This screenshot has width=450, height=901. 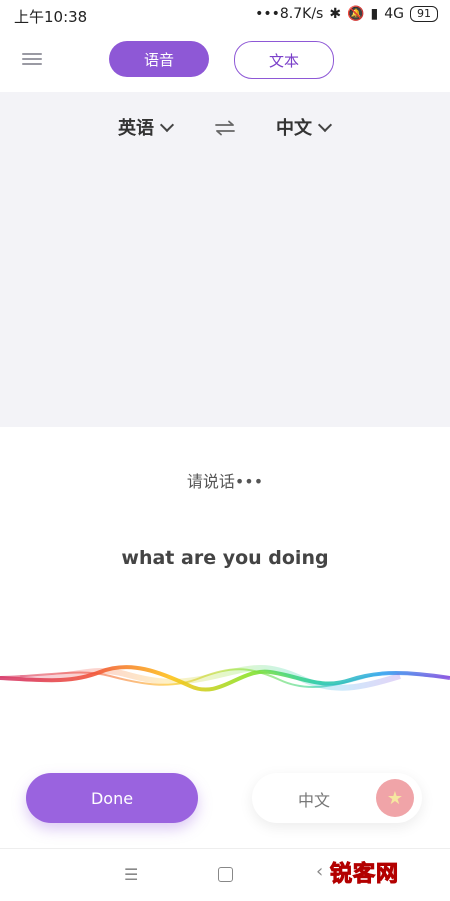 What do you see at coordinates (364, 875) in the screenshot?
I see `watermark-logo: 锐客网` at bounding box center [364, 875].